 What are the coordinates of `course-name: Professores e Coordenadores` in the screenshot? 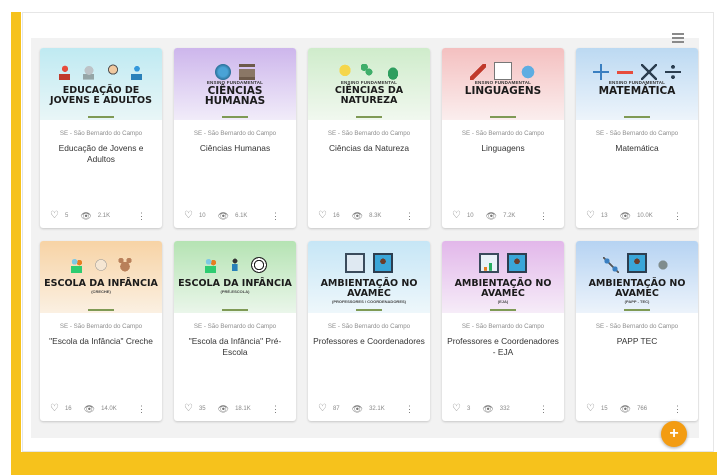 It's located at (369, 341).